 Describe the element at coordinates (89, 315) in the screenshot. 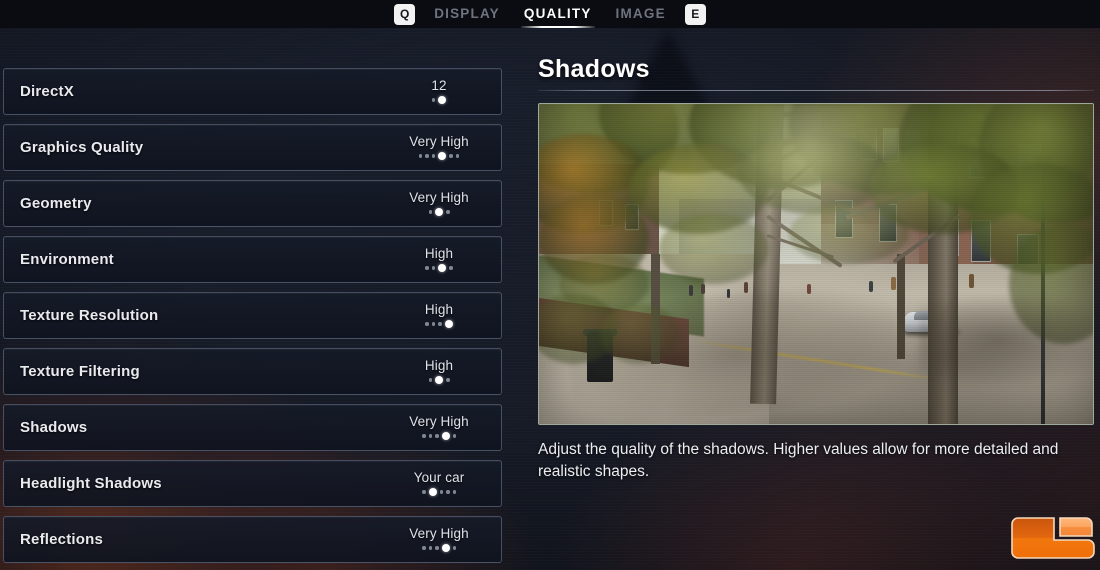

I see `setting-label: Texture Resolution` at that location.